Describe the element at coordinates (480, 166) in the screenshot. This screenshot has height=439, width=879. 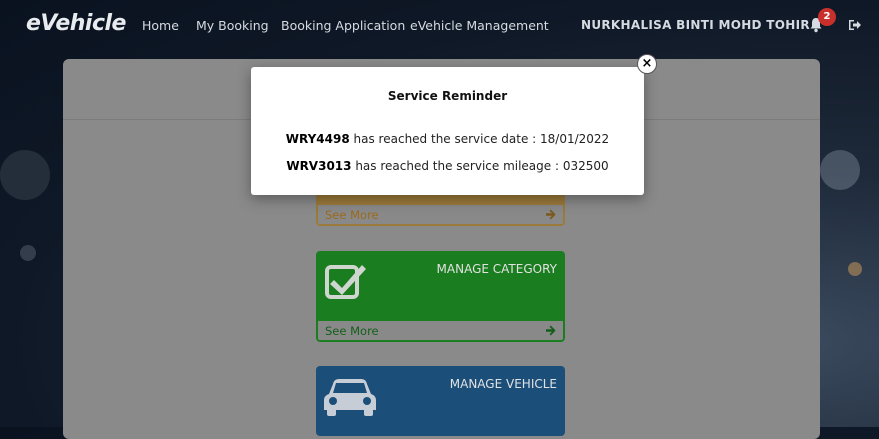
I see `reminder-text: has reached the service mileage : 032500` at that location.